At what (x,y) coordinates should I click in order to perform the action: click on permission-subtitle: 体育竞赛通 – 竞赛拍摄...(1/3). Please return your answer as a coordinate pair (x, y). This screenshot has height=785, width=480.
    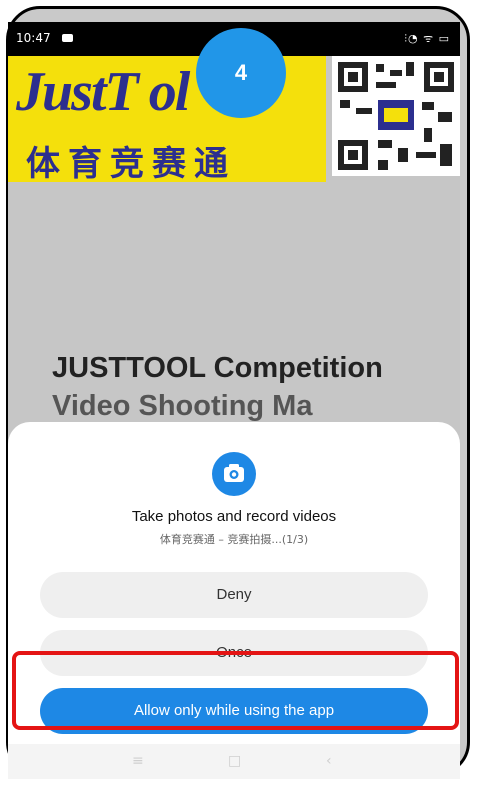
    Looking at the image, I should click on (234, 539).